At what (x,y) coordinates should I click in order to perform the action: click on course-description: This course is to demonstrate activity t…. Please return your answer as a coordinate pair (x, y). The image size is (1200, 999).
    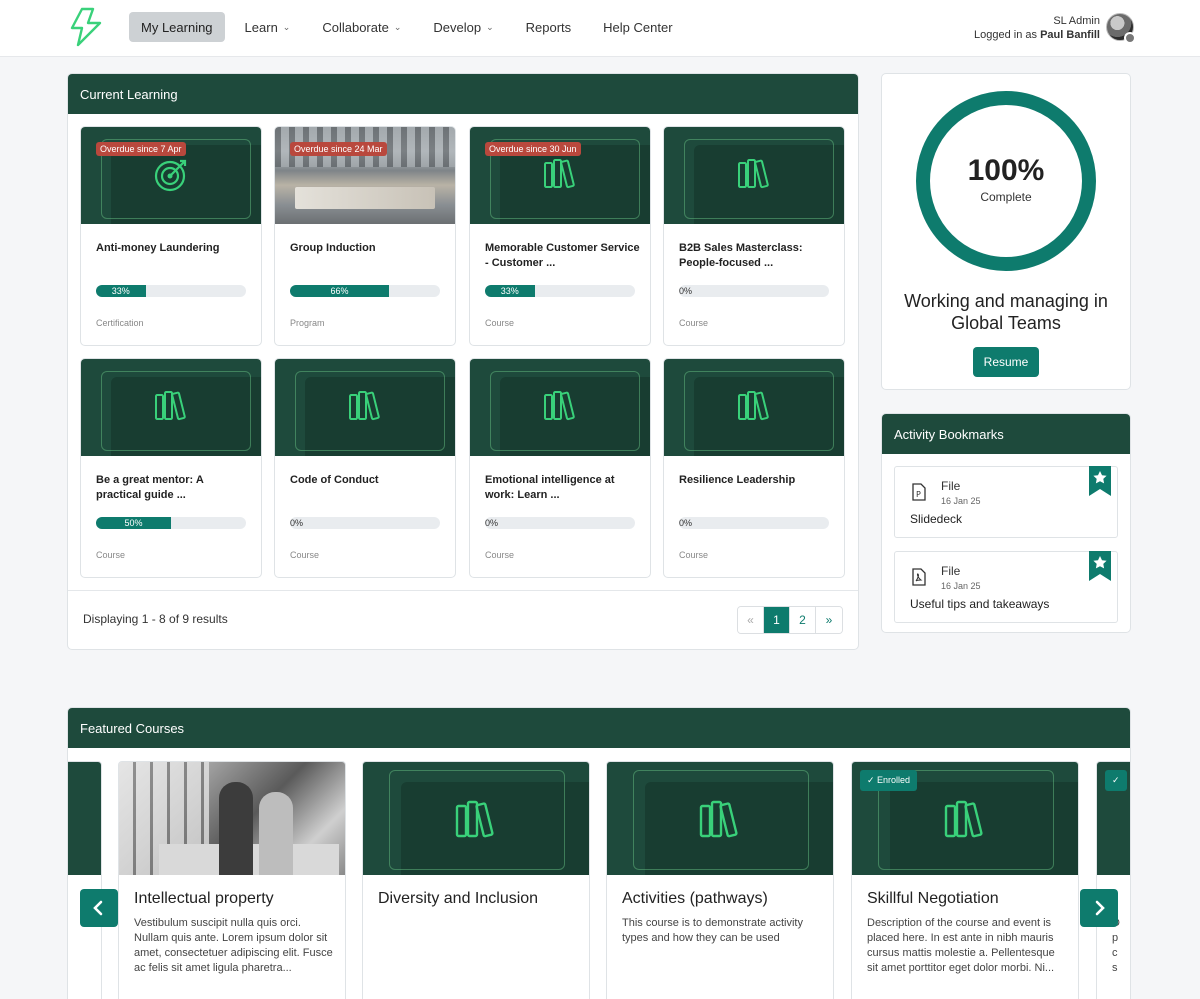
    Looking at the image, I should click on (712, 930).